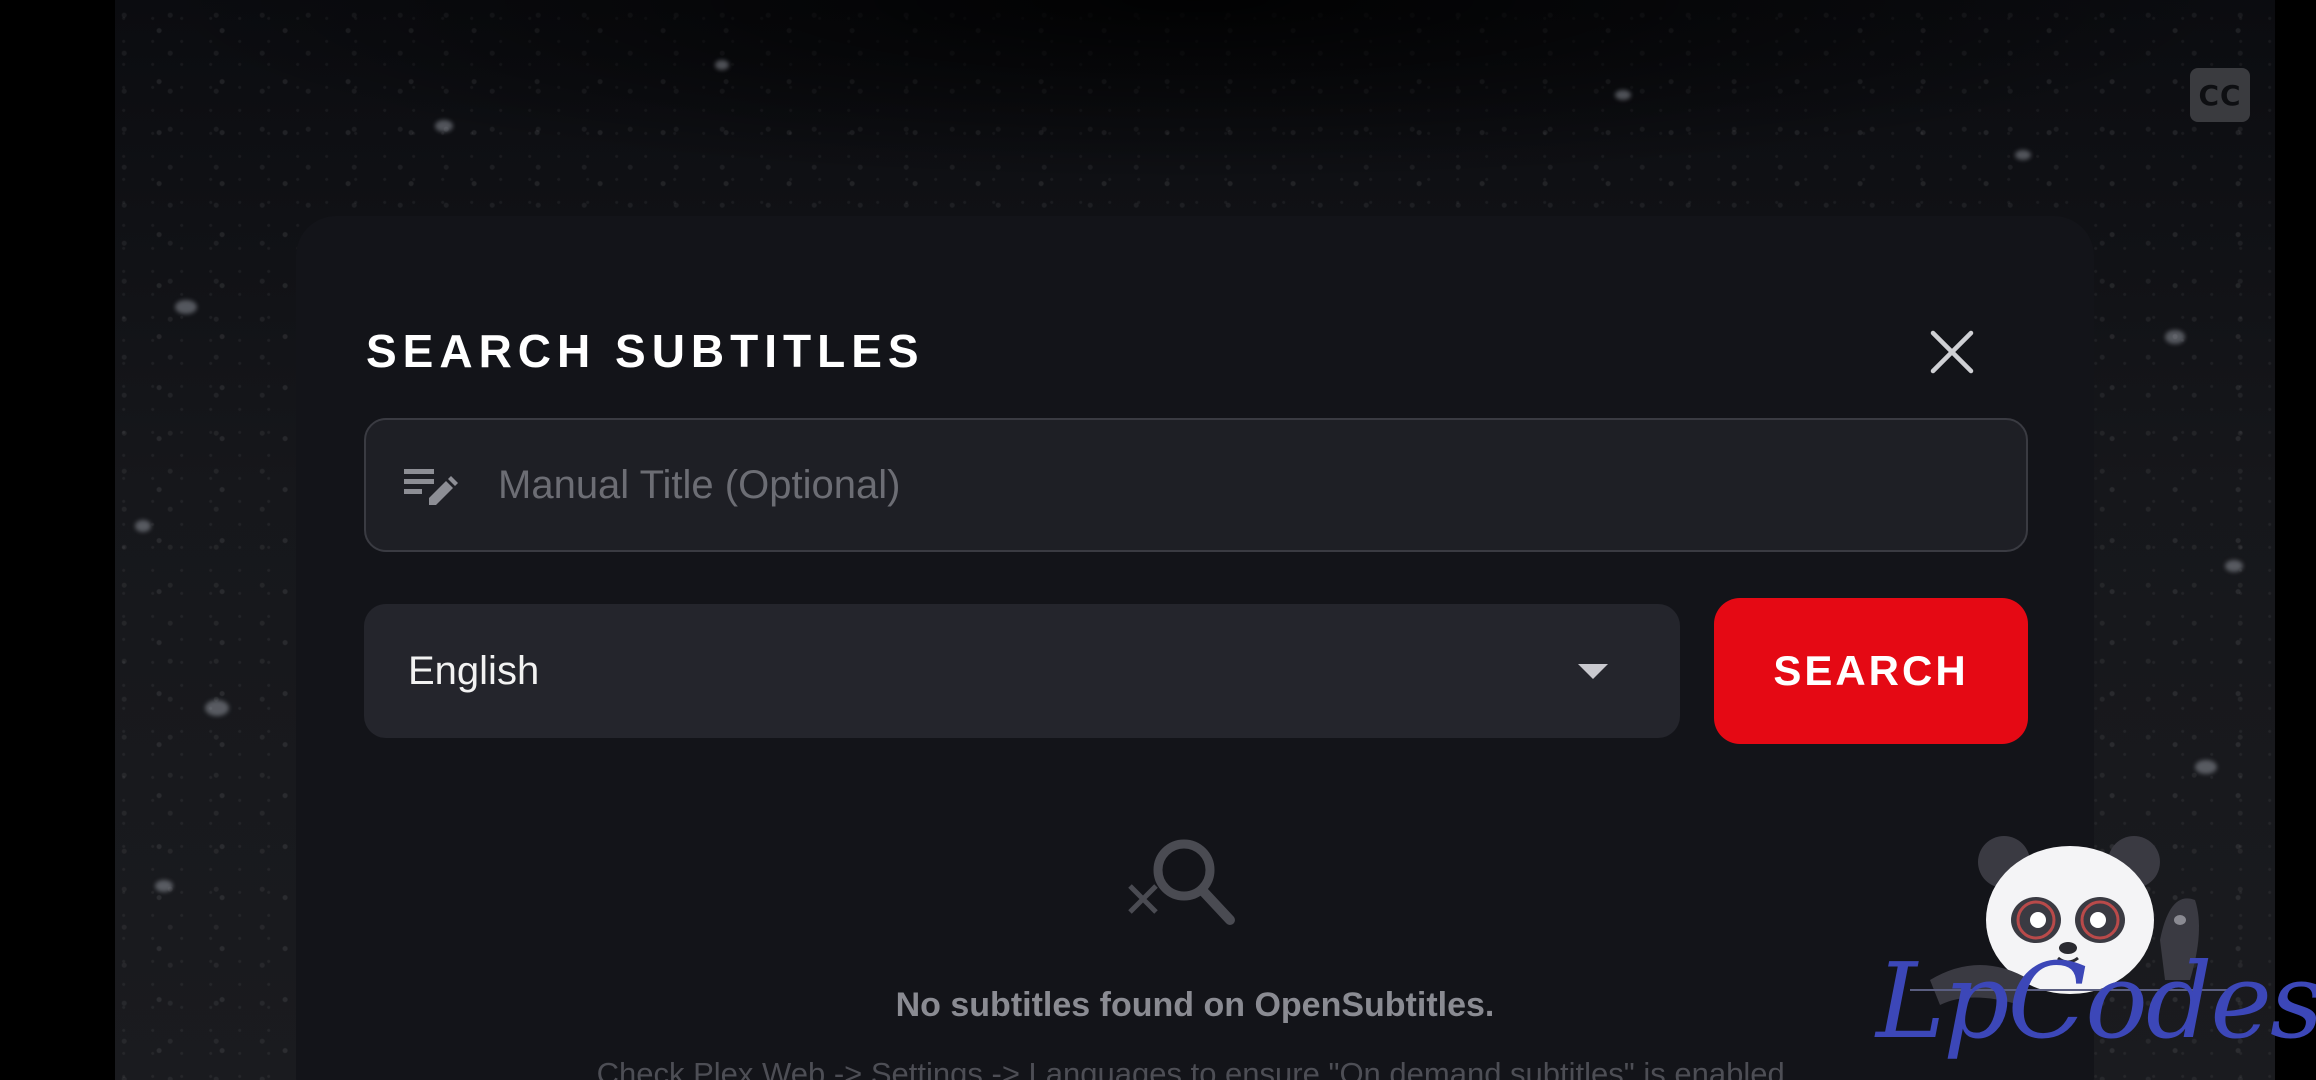 The height and width of the screenshot is (1080, 2316). What do you see at coordinates (431, 487) in the screenshot?
I see `edit-notes-icon` at bounding box center [431, 487].